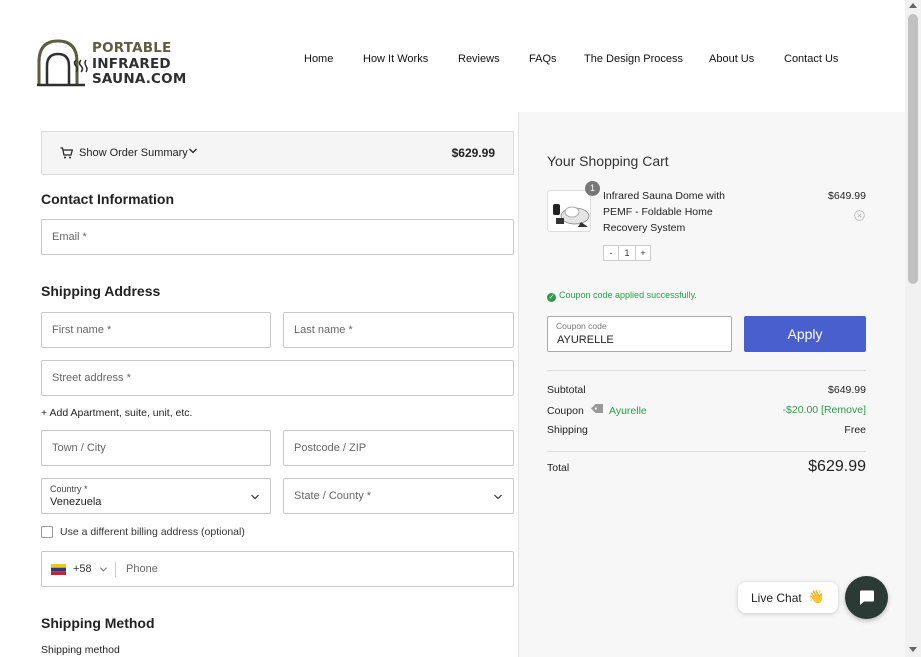  What do you see at coordinates (565, 411) in the screenshot?
I see `coupon-row-label: Coupon` at bounding box center [565, 411].